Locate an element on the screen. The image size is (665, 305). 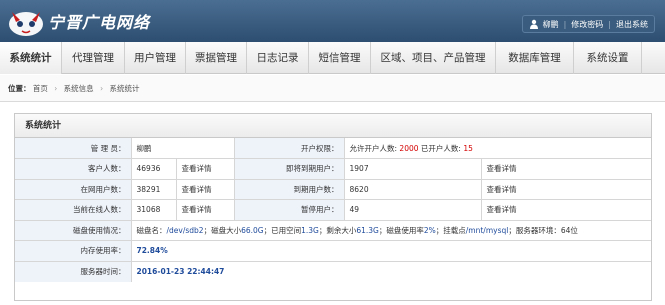
paused-label: 暂停用户： is located at coordinates (289, 210).